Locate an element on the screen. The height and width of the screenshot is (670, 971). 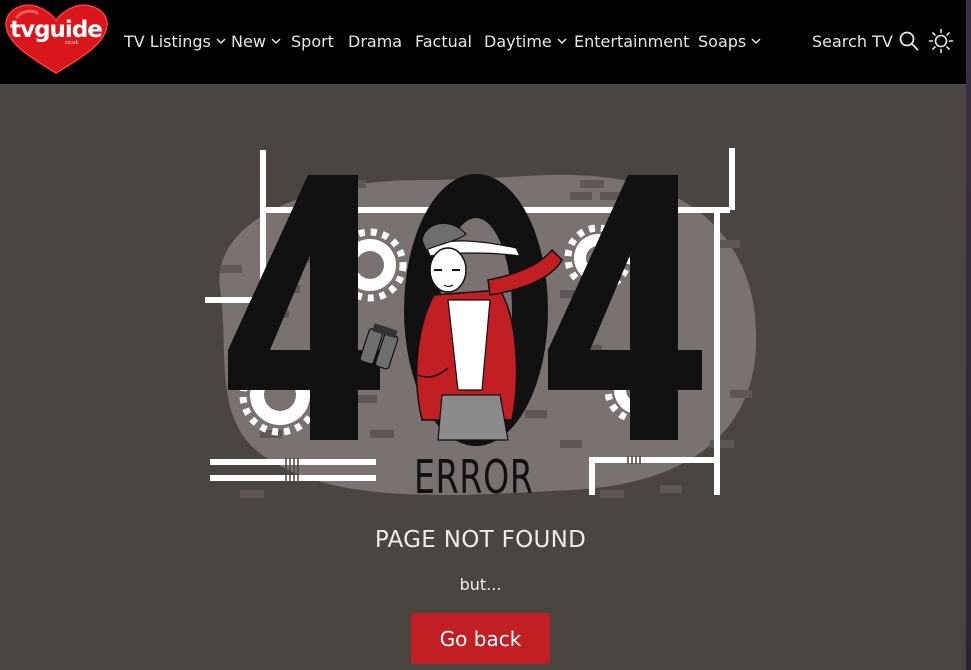
sun-icon is located at coordinates (941, 41).